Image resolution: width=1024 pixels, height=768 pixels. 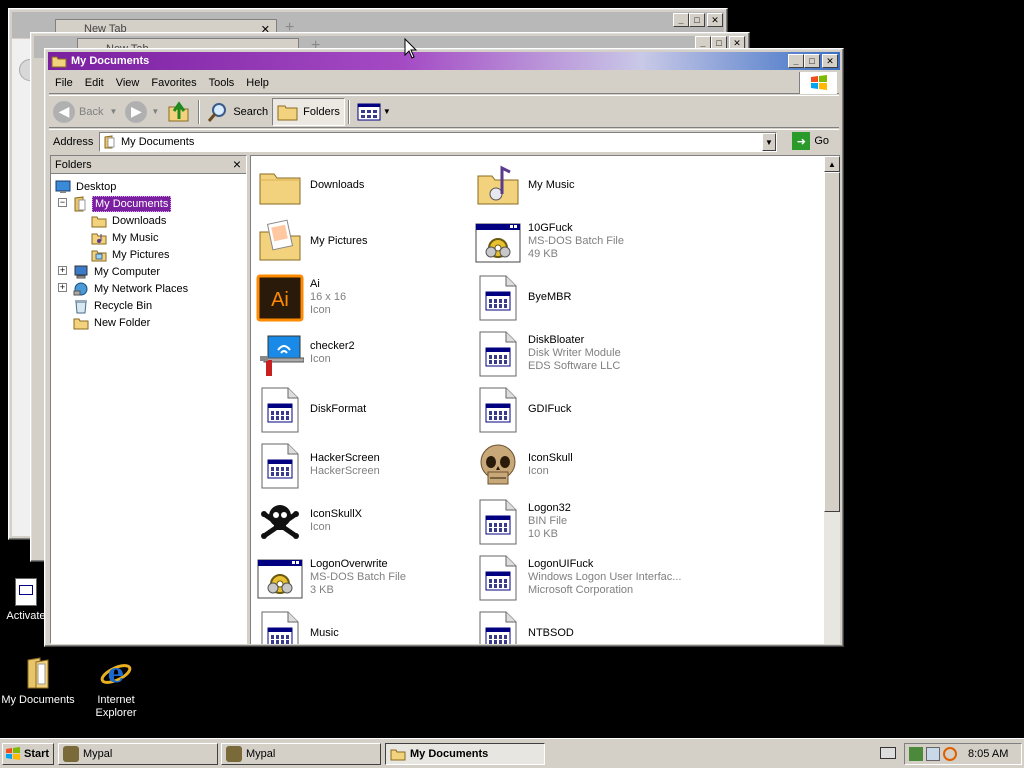 I want to click on tree-item-label: My Network Places, so click(x=141, y=288).